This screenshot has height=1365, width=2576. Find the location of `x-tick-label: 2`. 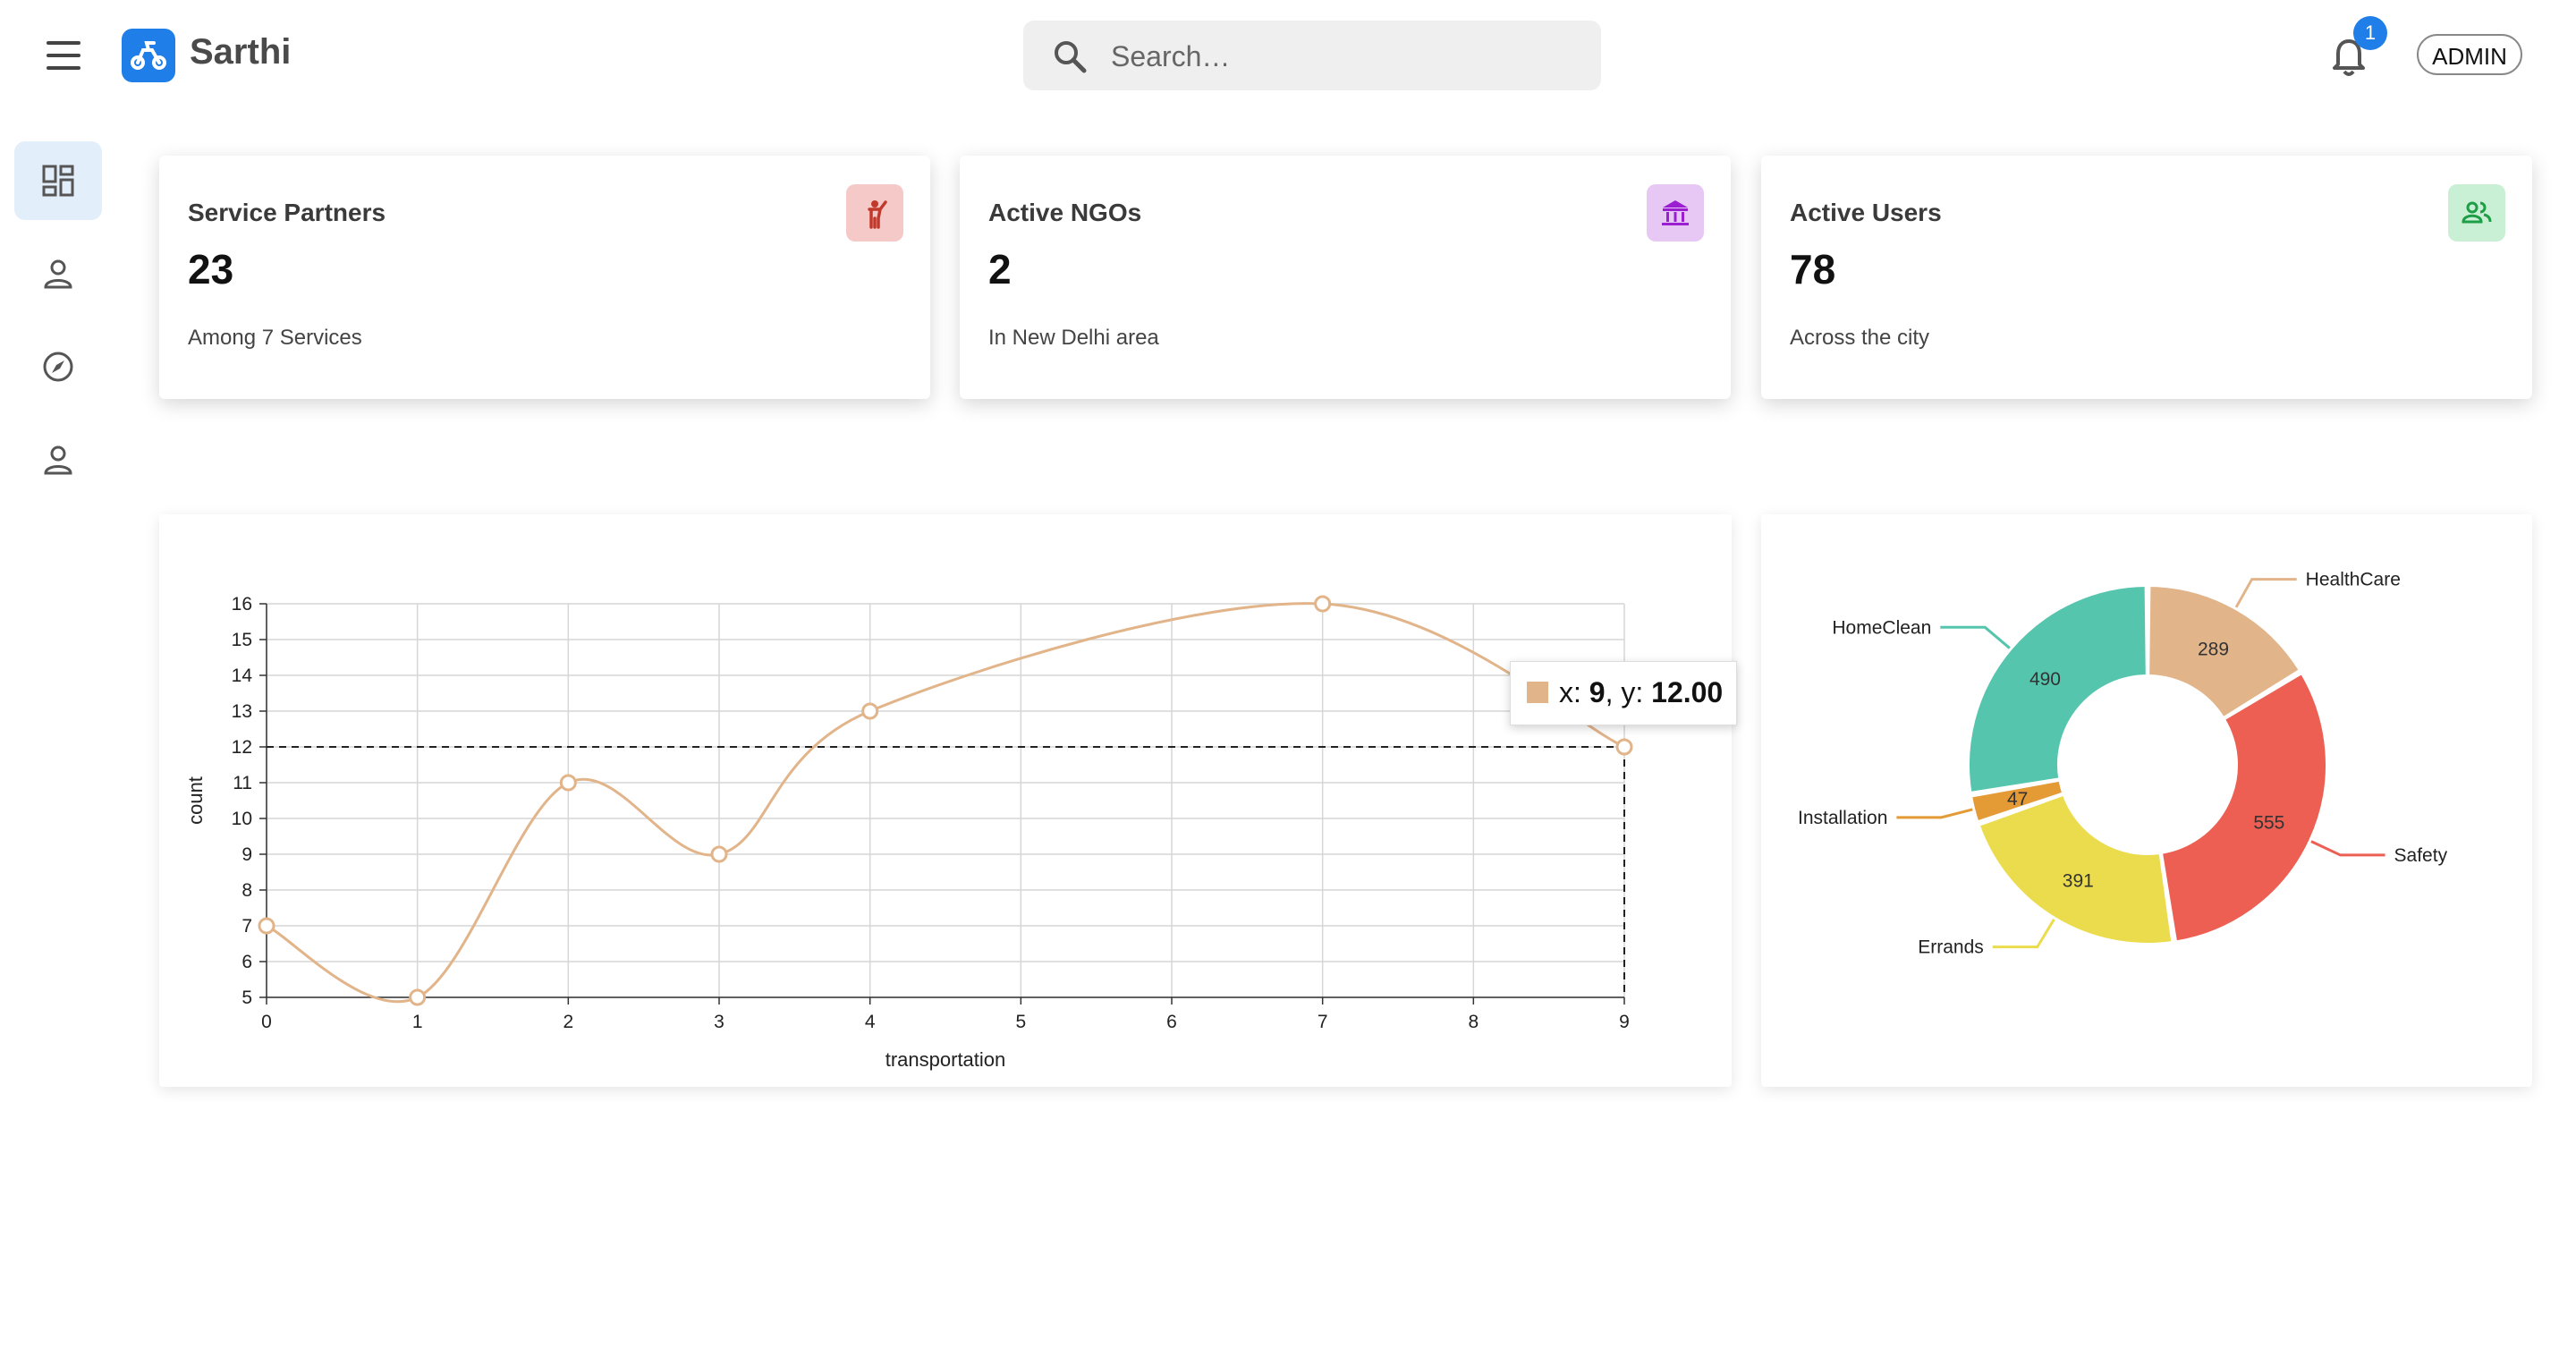

x-tick-label: 2 is located at coordinates (568, 1022).